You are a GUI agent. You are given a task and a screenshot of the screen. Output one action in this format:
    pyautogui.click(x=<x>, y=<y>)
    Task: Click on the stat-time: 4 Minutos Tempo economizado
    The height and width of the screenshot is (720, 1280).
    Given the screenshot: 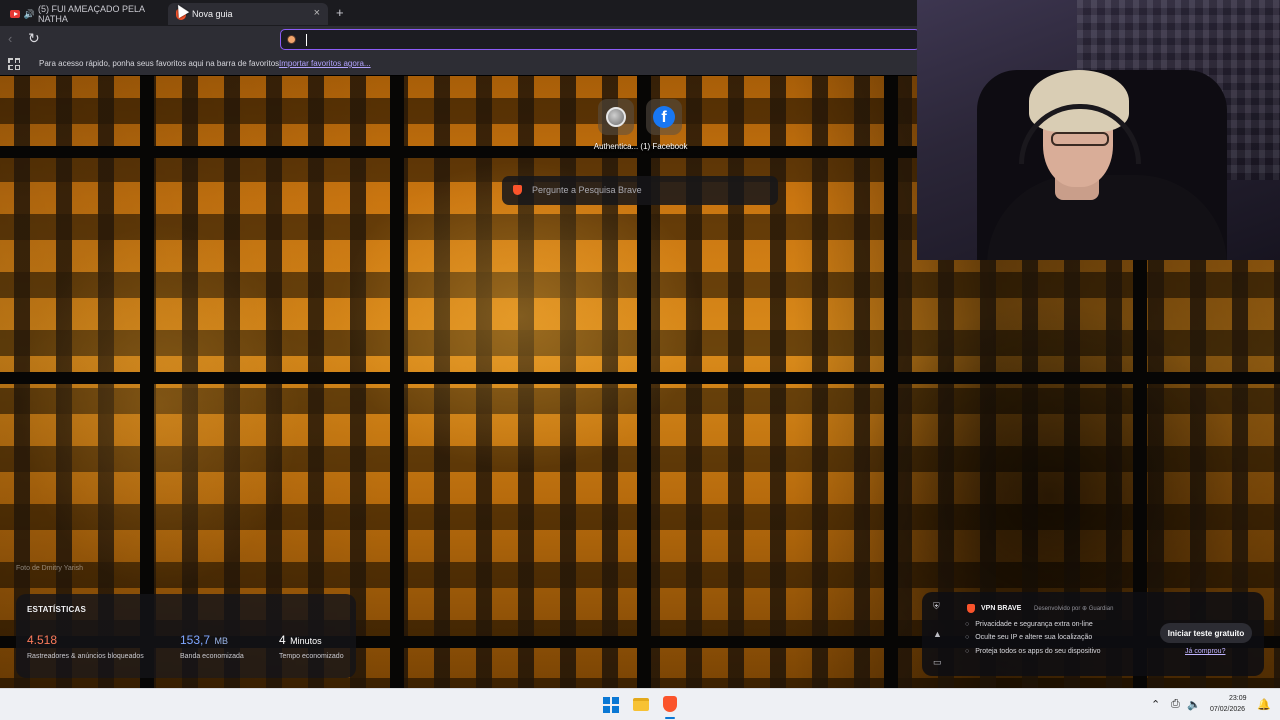 What is the action you would take?
    pyautogui.click(x=311, y=645)
    